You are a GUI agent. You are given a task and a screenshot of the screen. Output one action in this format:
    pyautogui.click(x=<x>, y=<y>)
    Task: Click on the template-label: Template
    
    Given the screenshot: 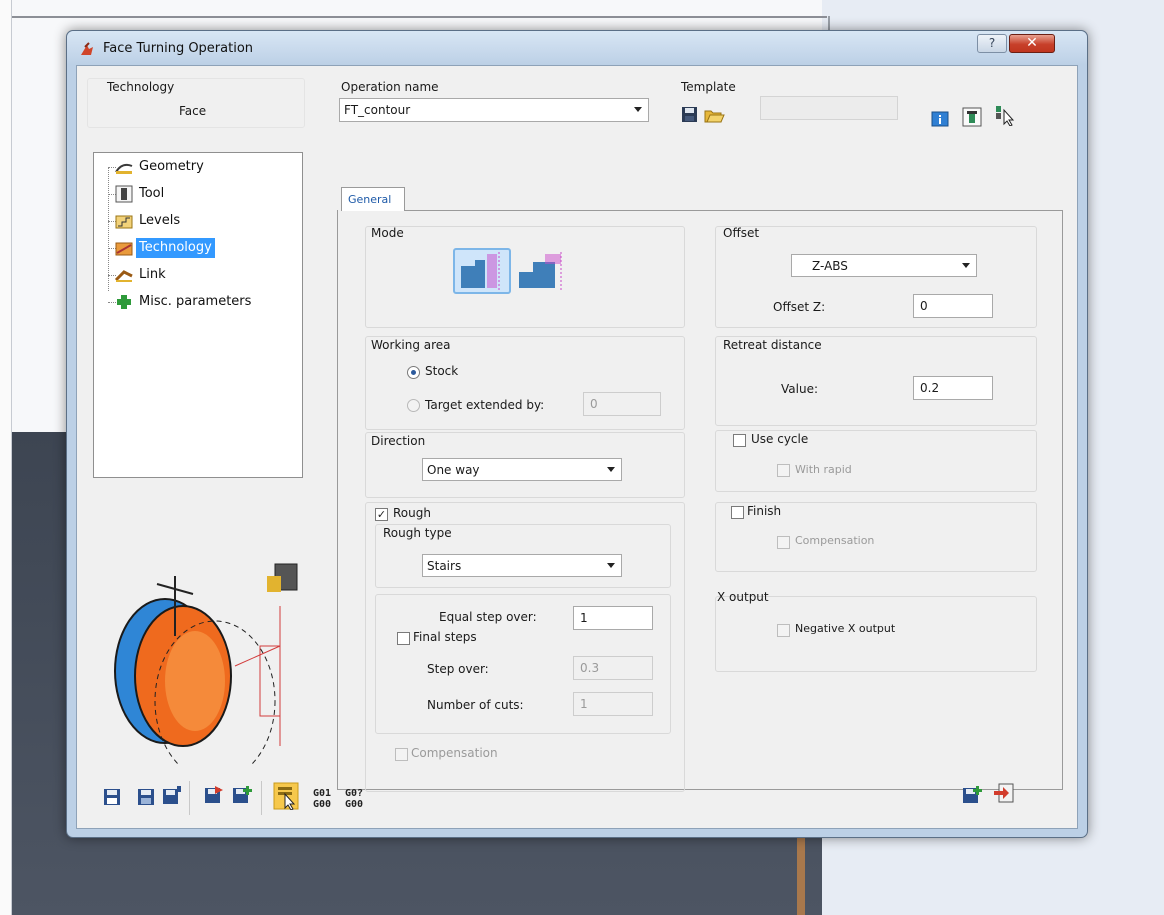 What is the action you would take?
    pyautogui.click(x=708, y=87)
    